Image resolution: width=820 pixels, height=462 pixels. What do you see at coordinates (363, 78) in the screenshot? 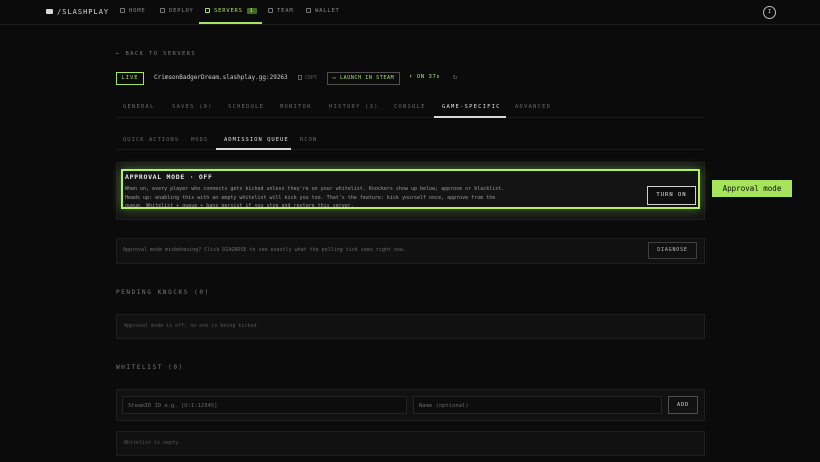
I see `launch-in-steam-button: ▭ LAUNCH IN STEAM` at bounding box center [363, 78].